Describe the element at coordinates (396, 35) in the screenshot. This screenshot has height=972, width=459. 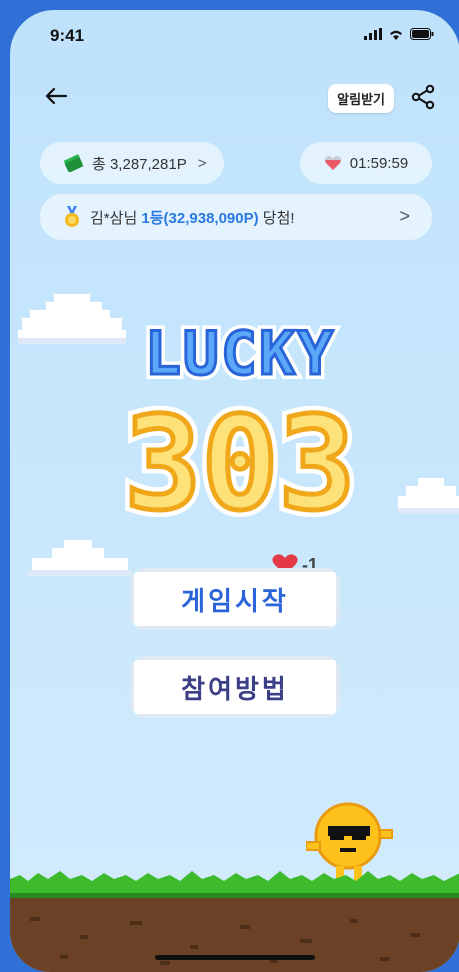
I see `wifi-icon` at that location.